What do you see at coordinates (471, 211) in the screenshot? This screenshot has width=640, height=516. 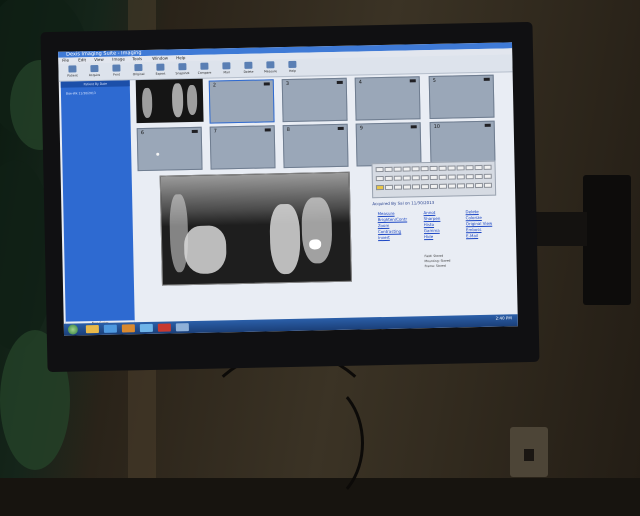 I see `link-delete: Delete` at bounding box center [471, 211].